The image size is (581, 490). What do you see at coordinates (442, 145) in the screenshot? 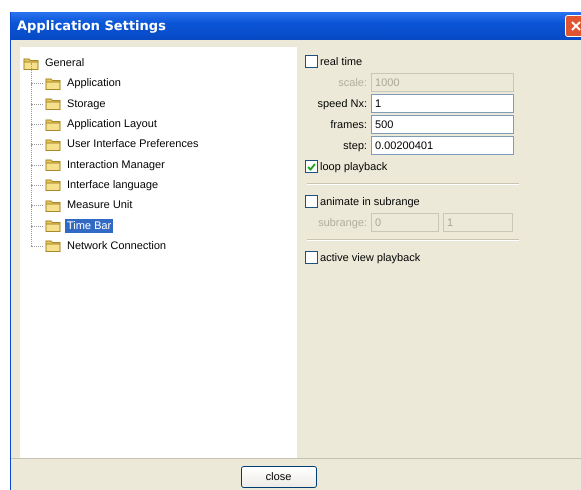
I see `input-field: 0.00200401` at bounding box center [442, 145].